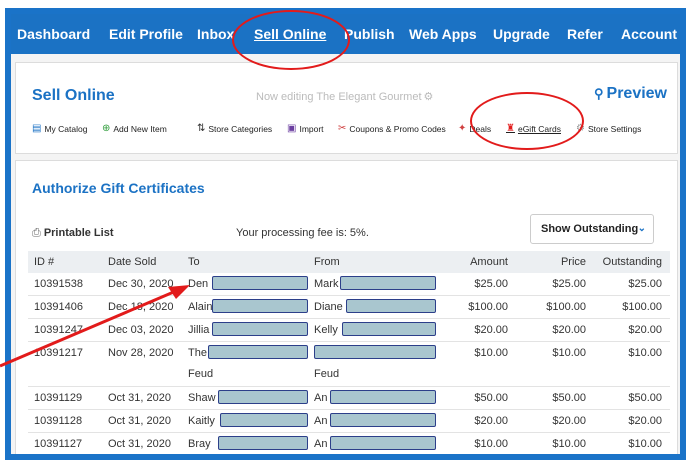 This screenshot has height=465, width=693. I want to click on arrow-shaft, so click(88, 328).